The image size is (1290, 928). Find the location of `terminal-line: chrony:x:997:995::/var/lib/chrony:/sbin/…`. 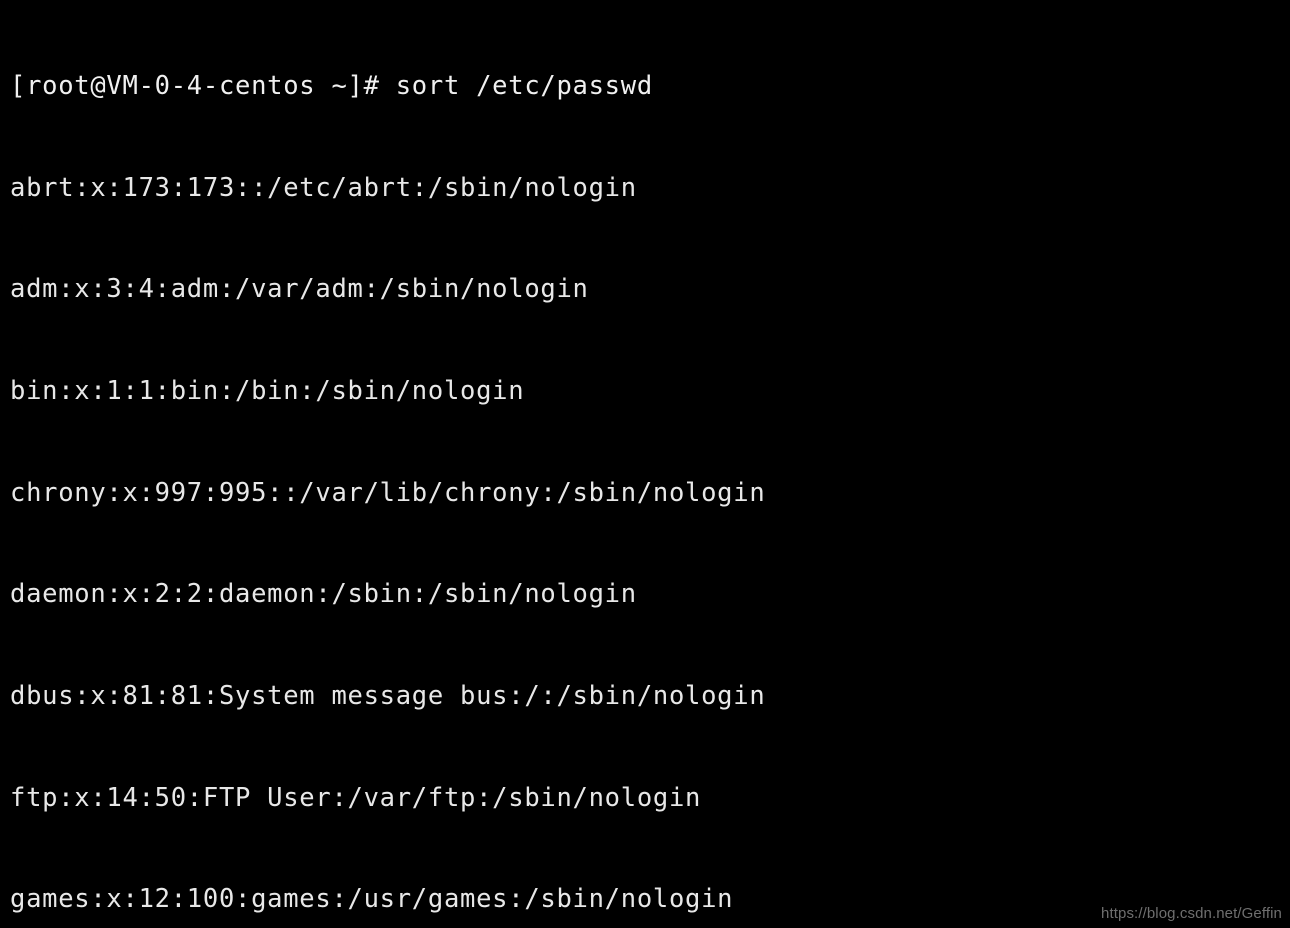

terminal-line: chrony:x:997:995::/var/lib/chrony:/sbin/… is located at coordinates (388, 492).